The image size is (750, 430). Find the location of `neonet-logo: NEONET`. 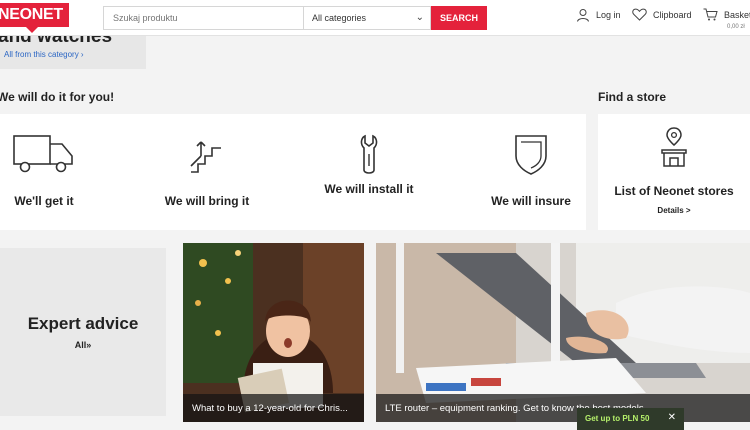

neonet-logo: NEONET is located at coordinates (34, 18).